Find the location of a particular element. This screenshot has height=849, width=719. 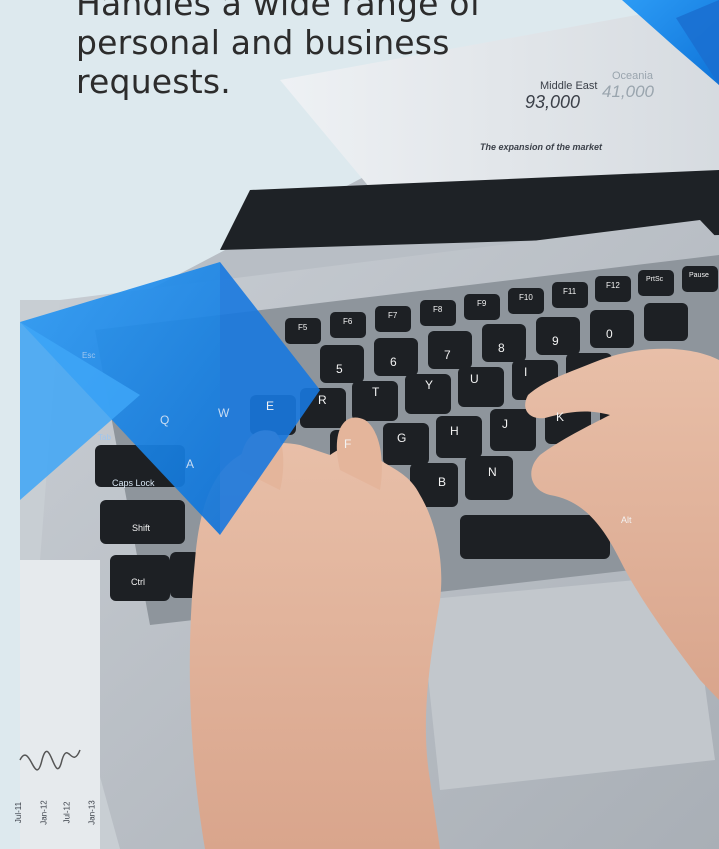

screen-stat-value: 93,000 is located at coordinates (553, 102).